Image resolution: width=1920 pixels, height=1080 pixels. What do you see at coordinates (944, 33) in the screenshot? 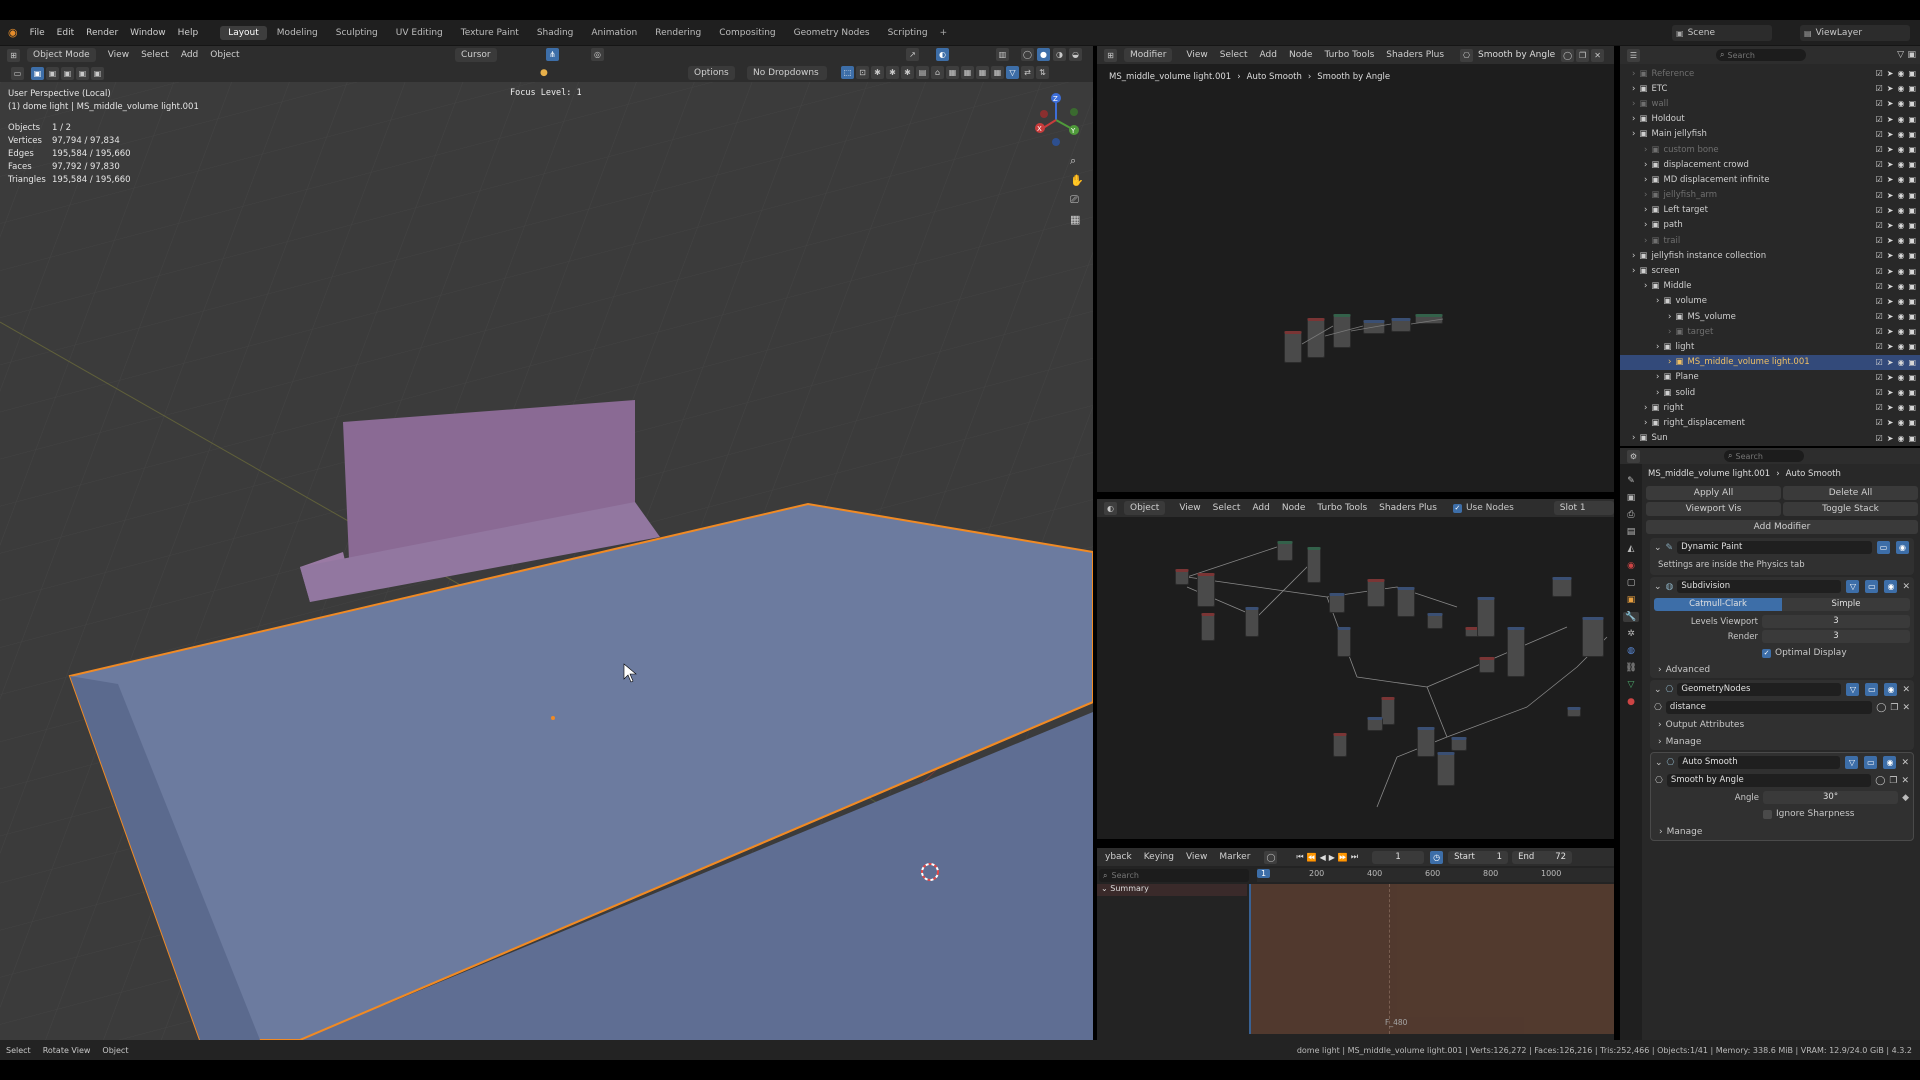
I see `add-workspace-button: +` at bounding box center [944, 33].